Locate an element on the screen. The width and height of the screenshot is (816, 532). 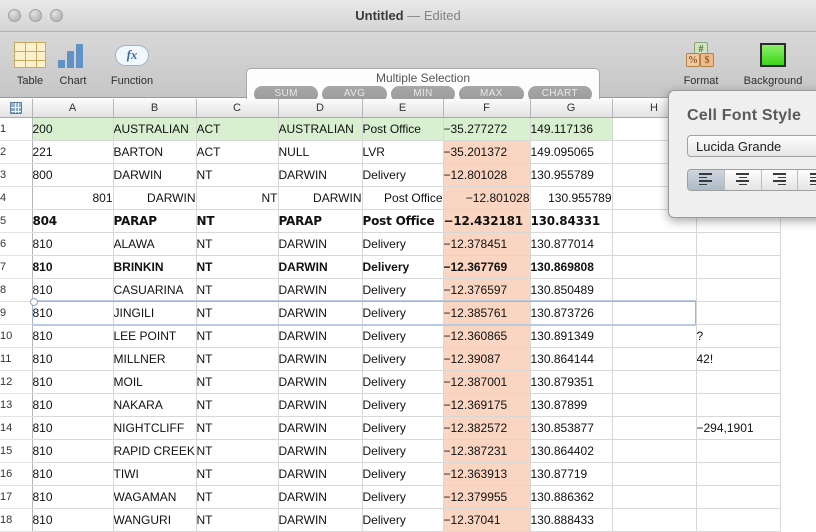
cell-I18 is located at coordinates (738, 520).